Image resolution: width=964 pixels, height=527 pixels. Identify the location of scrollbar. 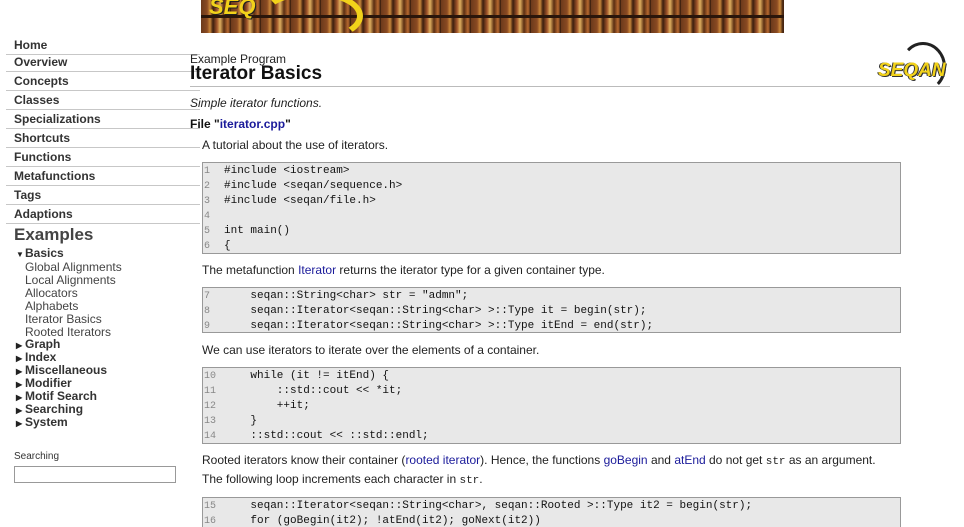
(957, 276).